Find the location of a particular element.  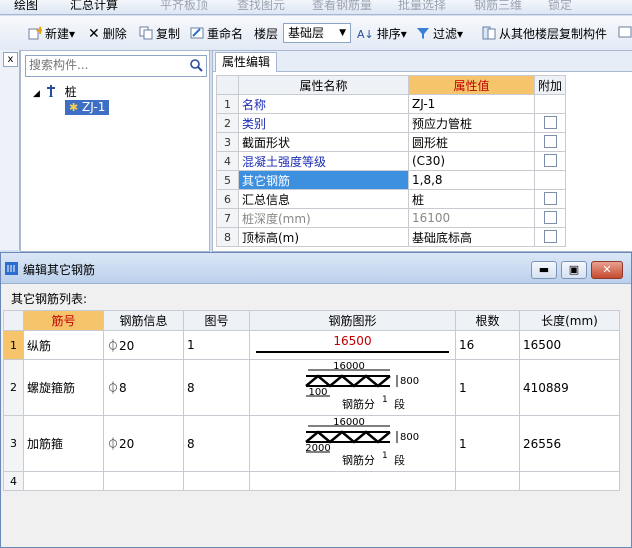

spiral-stirrup-shape: 16000 800 100 钢筋分 1 段 is located at coordinates (361, 386).